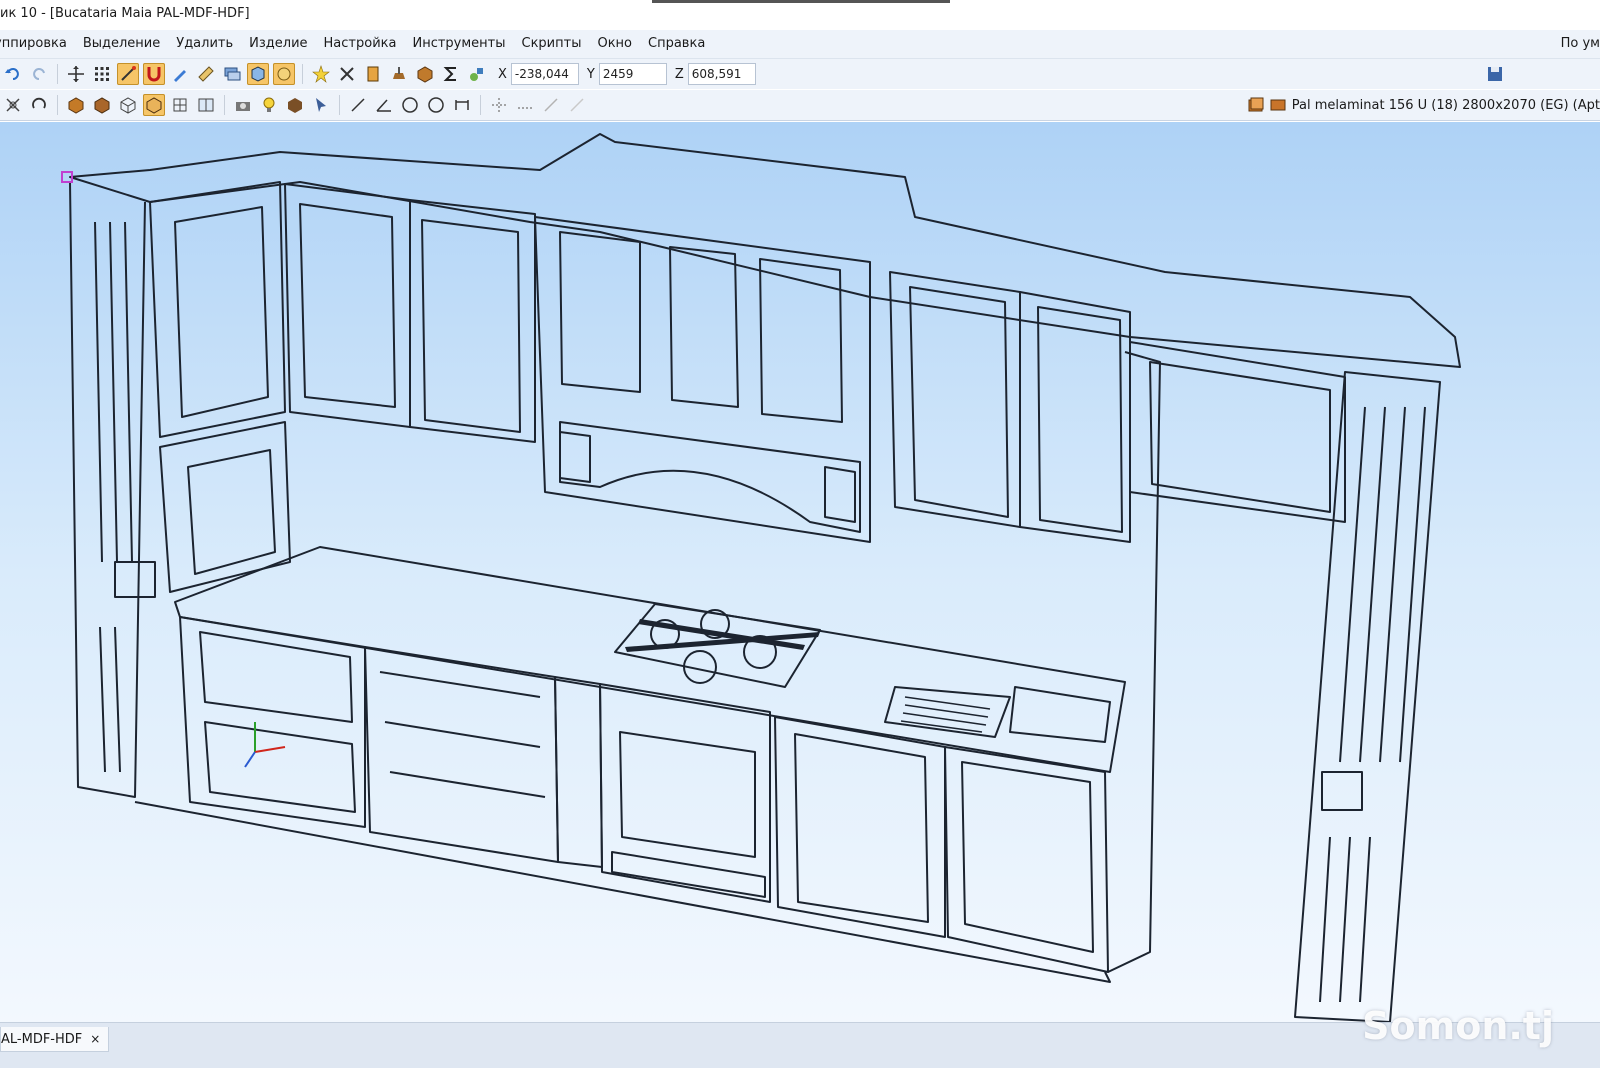 Image resolution: width=1600 pixels, height=1068 pixels. Describe the element at coordinates (801, 1) in the screenshot. I see `title-accent` at that location.